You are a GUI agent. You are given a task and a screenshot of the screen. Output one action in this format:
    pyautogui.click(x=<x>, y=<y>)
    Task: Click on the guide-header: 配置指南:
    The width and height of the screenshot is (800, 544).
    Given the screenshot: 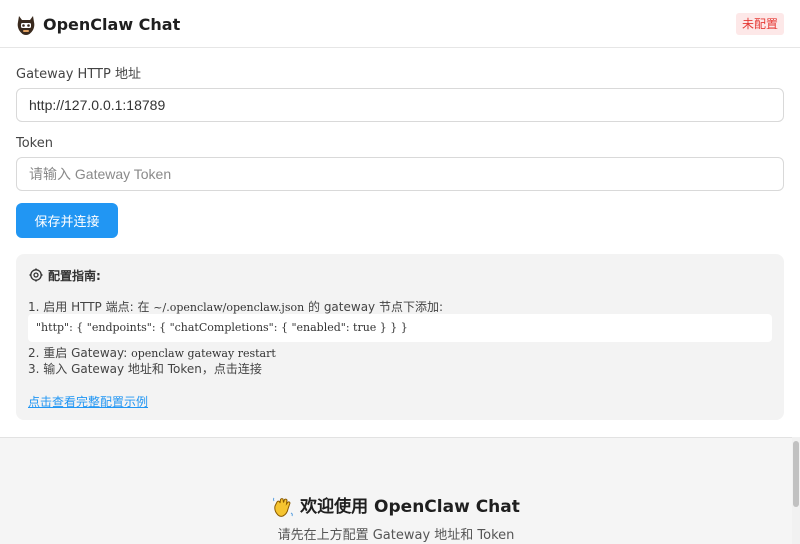 What is the action you would take?
    pyautogui.click(x=65, y=275)
    